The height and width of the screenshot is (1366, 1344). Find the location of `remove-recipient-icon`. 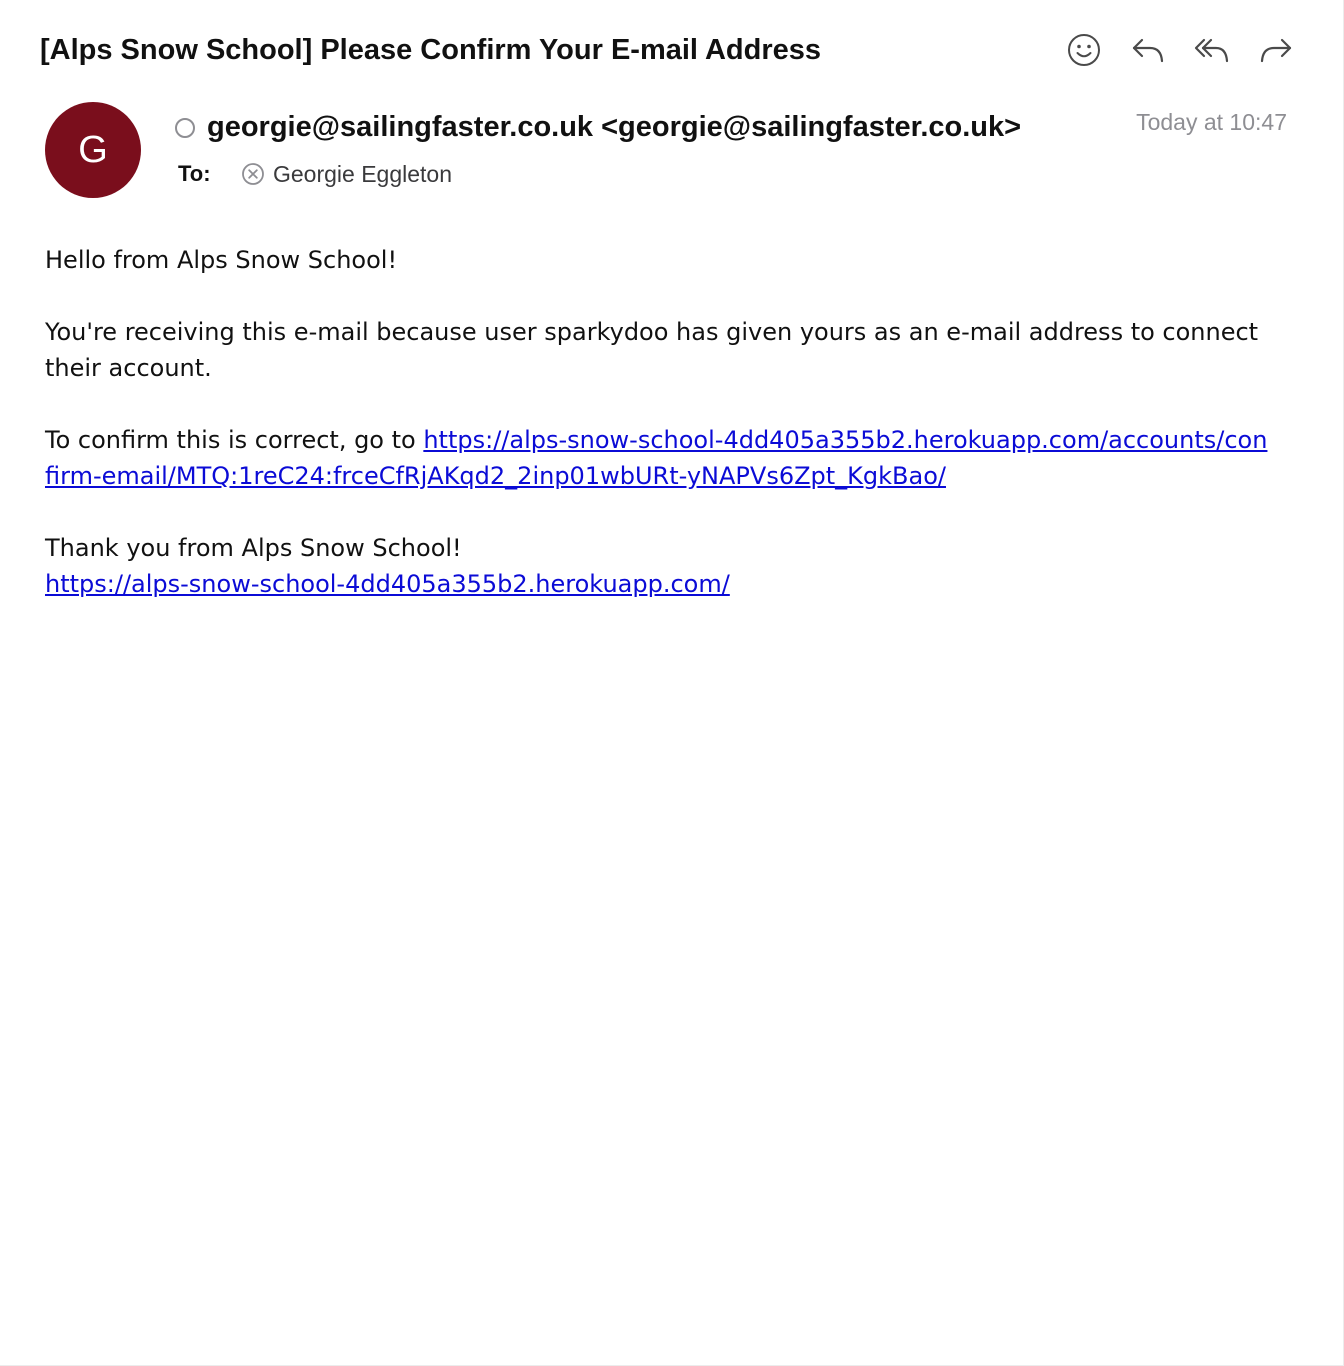

remove-recipient-icon is located at coordinates (253, 174).